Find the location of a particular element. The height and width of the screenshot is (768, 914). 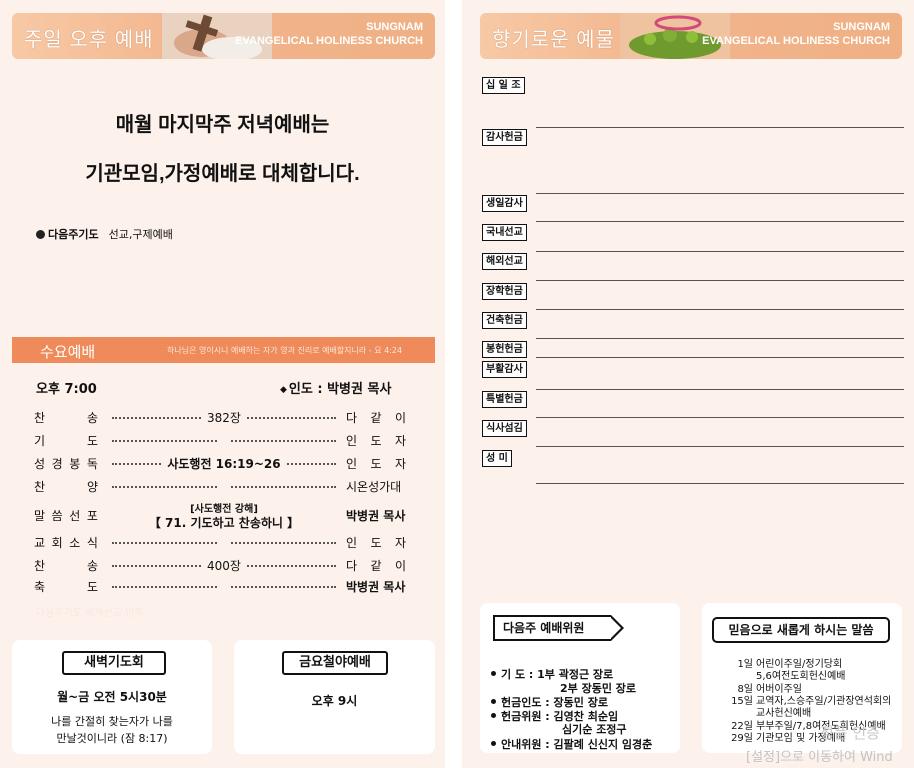

offering-label: 부활감사 is located at coordinates (504, 369).